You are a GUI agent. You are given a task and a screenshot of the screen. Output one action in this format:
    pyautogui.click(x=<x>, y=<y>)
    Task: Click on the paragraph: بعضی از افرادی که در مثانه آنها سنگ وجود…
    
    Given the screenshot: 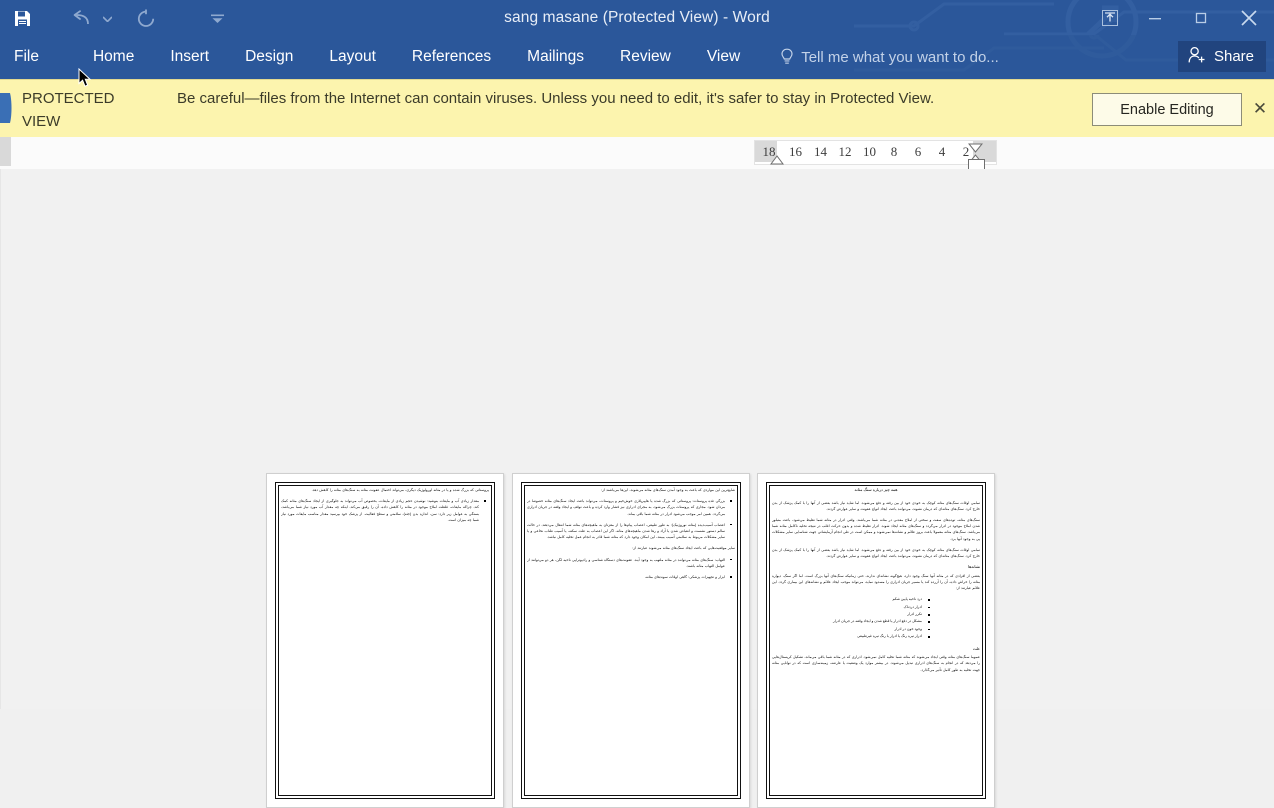 What is the action you would take?
    pyautogui.click(x=876, y=582)
    